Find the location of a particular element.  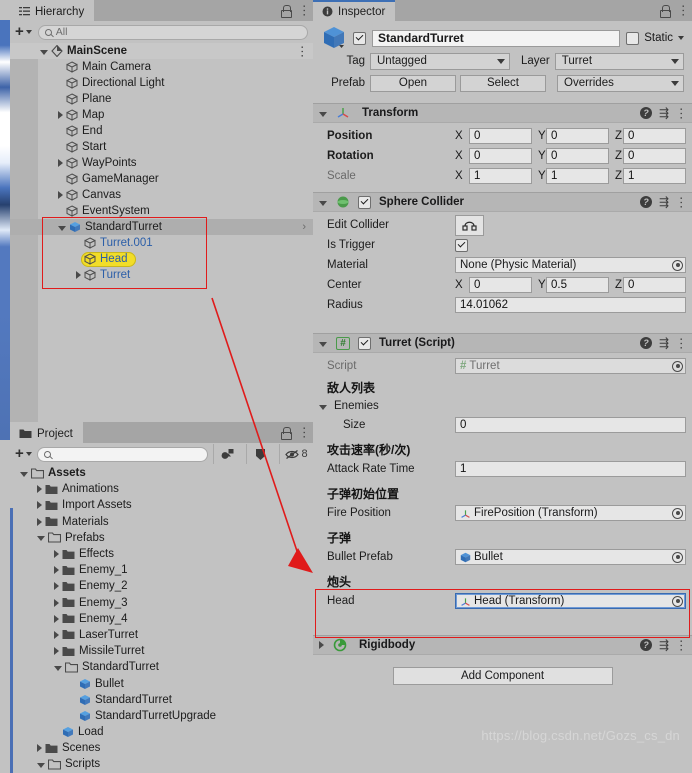

enemies-foldout: Enemies is located at coordinates (387, 406).